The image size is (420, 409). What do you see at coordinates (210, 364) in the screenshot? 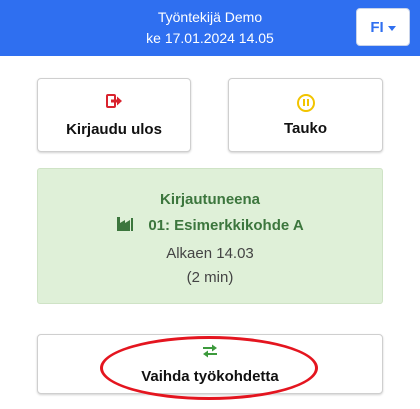
I see `change-worksite-button: Vaihda työkohdetta` at bounding box center [210, 364].